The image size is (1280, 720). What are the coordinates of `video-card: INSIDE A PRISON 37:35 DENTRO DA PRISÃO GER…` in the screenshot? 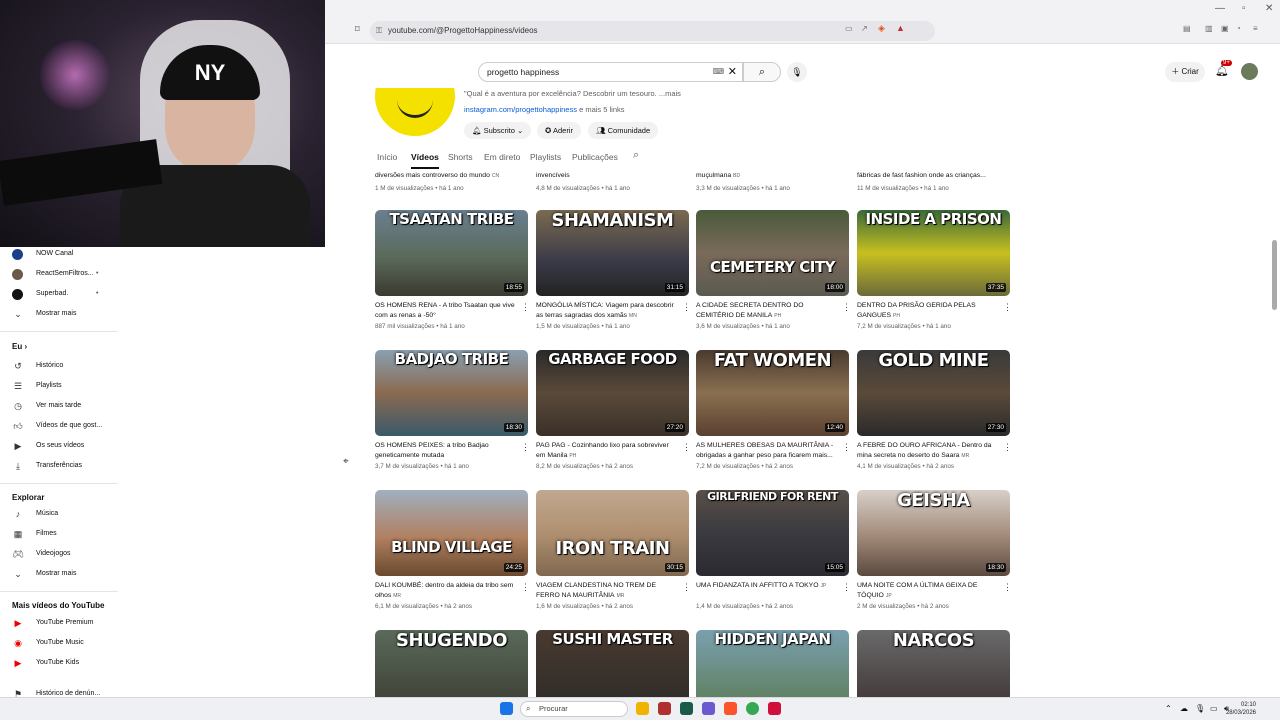 It's located at (934, 270).